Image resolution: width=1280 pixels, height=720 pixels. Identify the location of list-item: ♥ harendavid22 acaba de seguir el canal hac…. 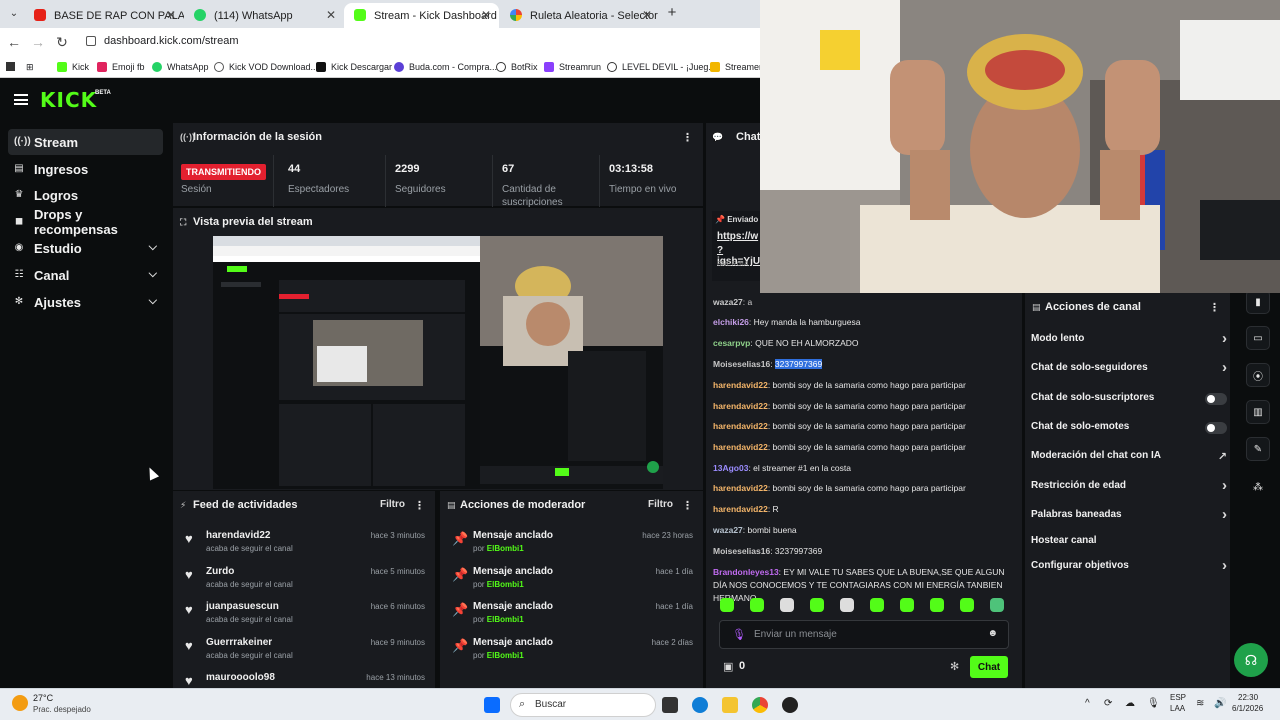
(304, 543).